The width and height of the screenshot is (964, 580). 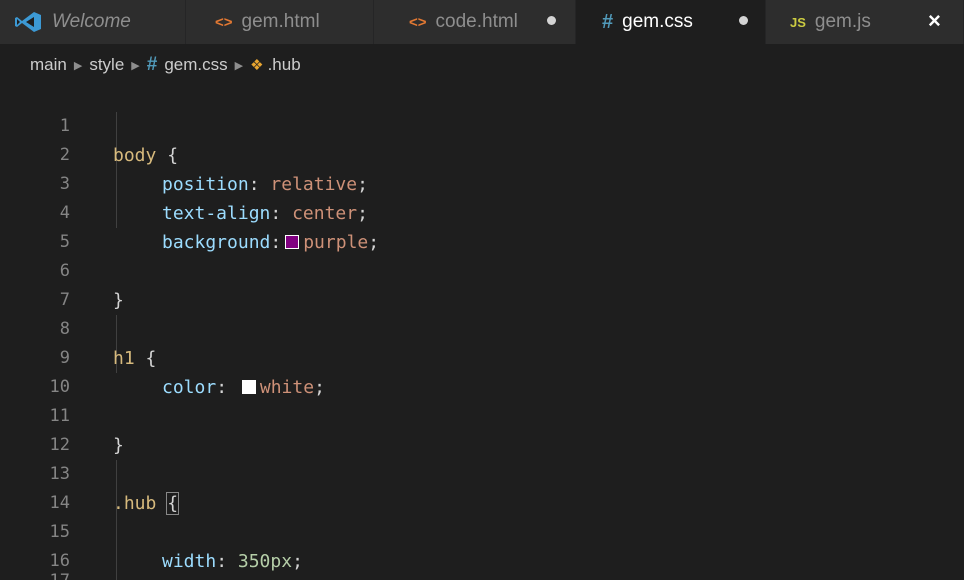 What do you see at coordinates (48, 65) in the screenshot?
I see `breadcrumb-item-main: main` at bounding box center [48, 65].